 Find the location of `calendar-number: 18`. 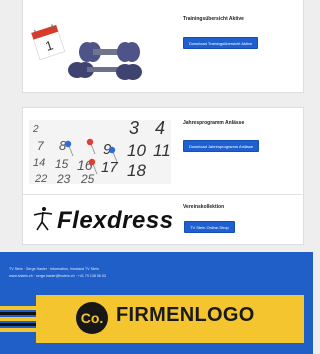

calendar-number: 18 is located at coordinates (136, 170).